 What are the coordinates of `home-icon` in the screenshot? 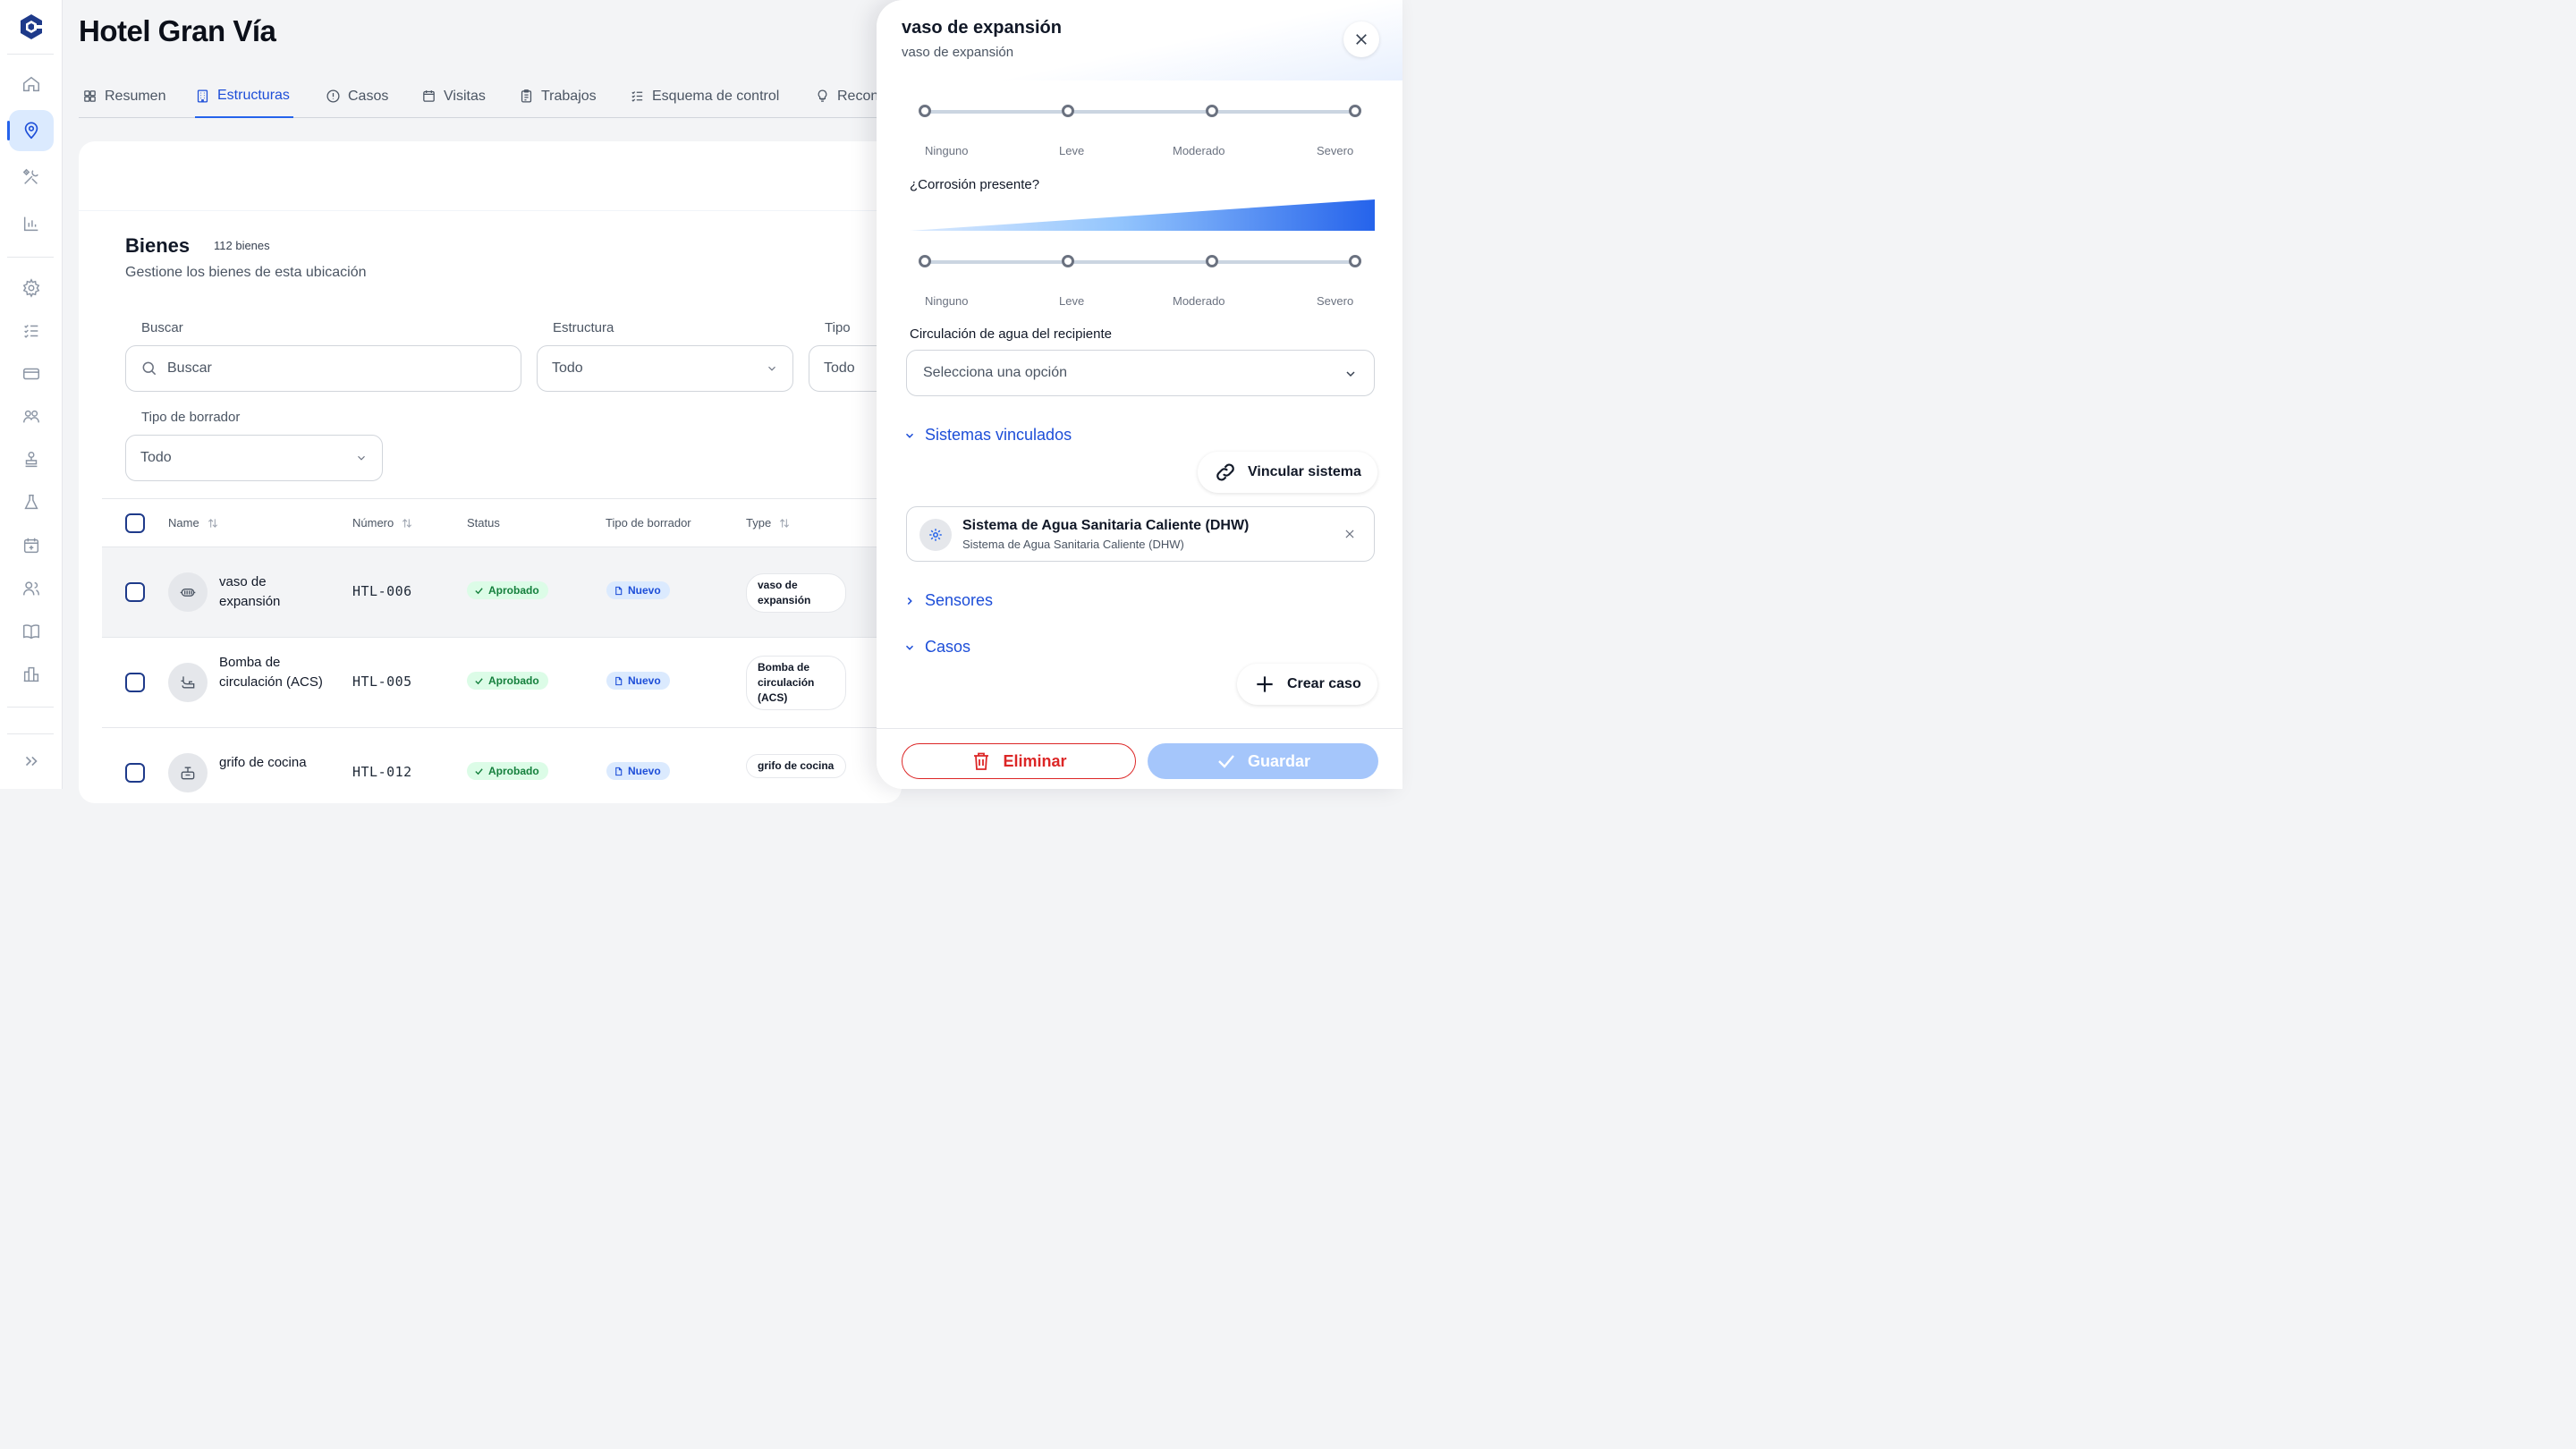 It's located at (31, 84).